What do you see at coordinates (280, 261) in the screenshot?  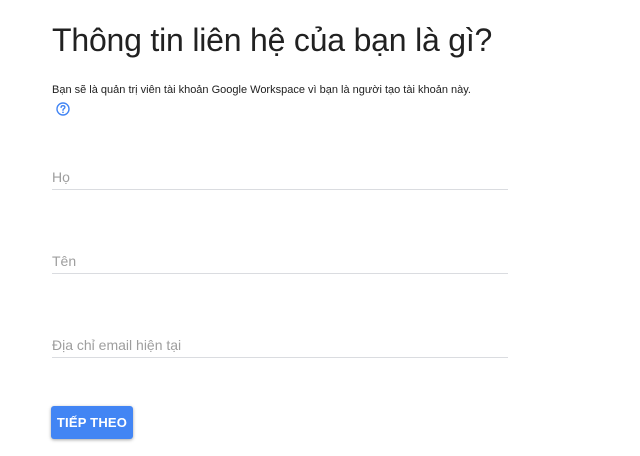 I see `first-name-field` at bounding box center [280, 261].